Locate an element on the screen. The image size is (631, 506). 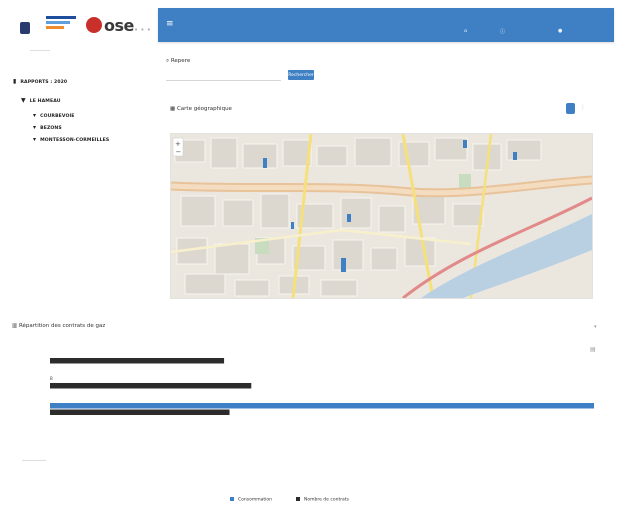
legend-item-consommation: Consommation is located at coordinates (251, 500).